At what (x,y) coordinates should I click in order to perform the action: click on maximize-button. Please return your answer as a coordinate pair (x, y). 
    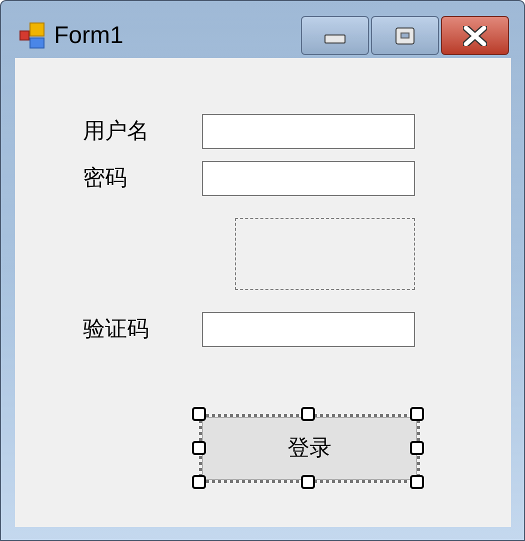
    Looking at the image, I should click on (405, 35).